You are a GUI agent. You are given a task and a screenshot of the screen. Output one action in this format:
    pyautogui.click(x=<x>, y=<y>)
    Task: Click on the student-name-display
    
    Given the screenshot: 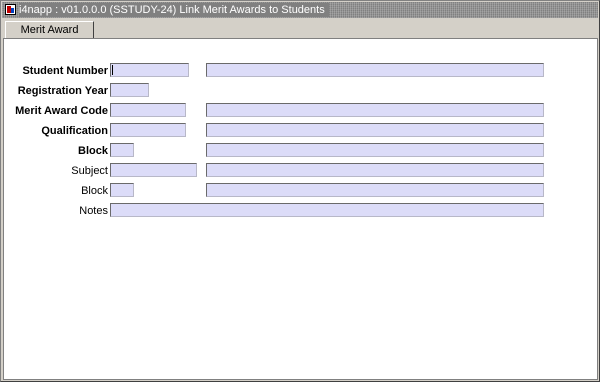 What is the action you would take?
    pyautogui.click(x=375, y=70)
    